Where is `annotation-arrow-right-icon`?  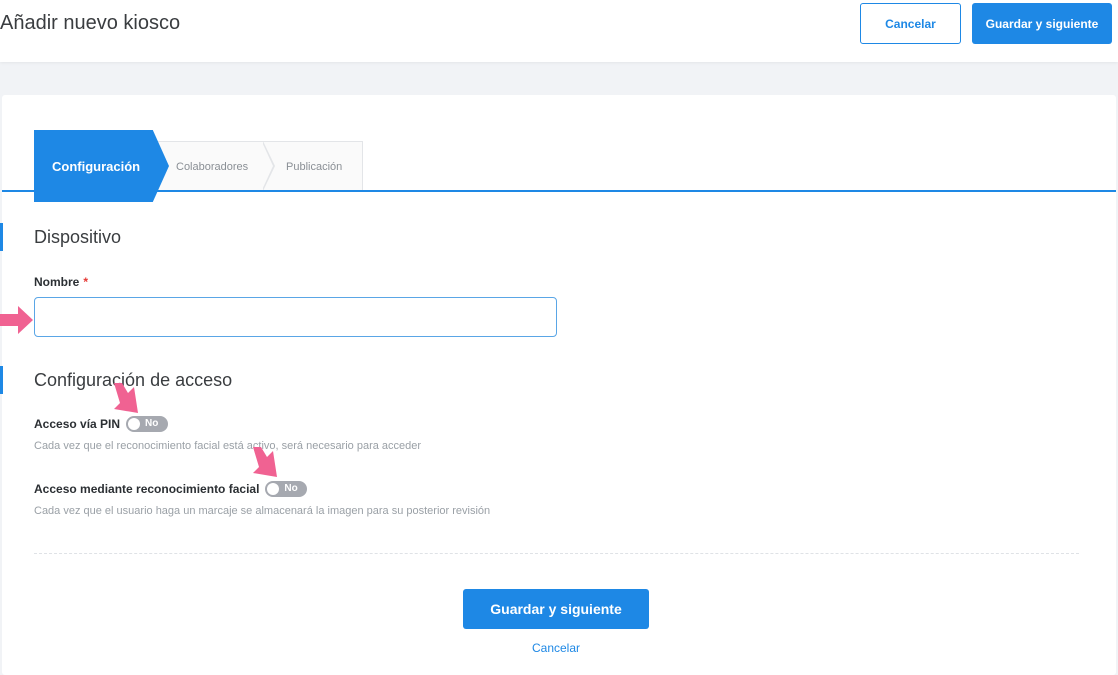
annotation-arrow-right-icon is located at coordinates (16, 320).